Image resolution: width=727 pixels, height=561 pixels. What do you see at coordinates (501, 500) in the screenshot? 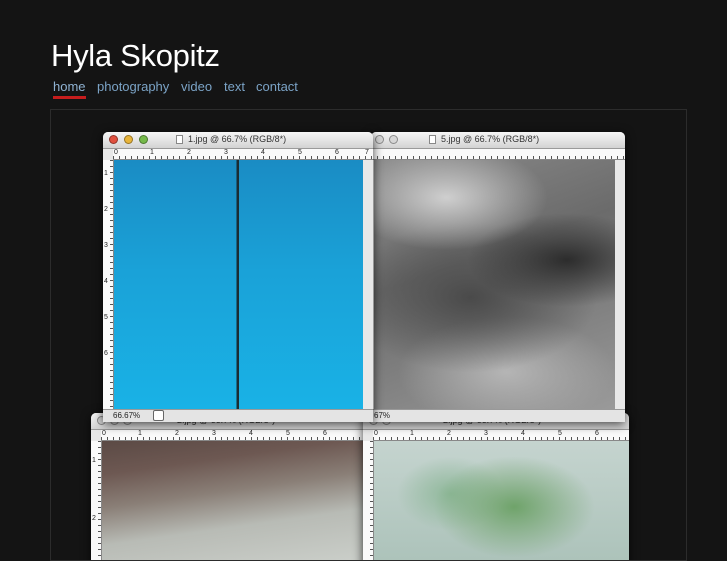
I see `photo-tree-in-fog` at bounding box center [501, 500].